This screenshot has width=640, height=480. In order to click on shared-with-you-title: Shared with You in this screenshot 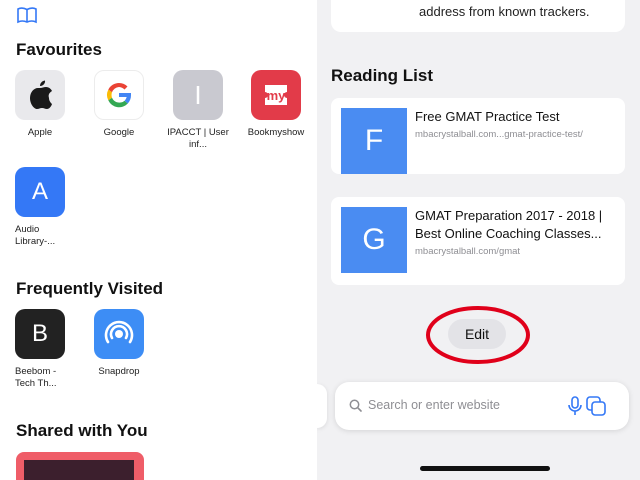, I will do `click(82, 430)`.